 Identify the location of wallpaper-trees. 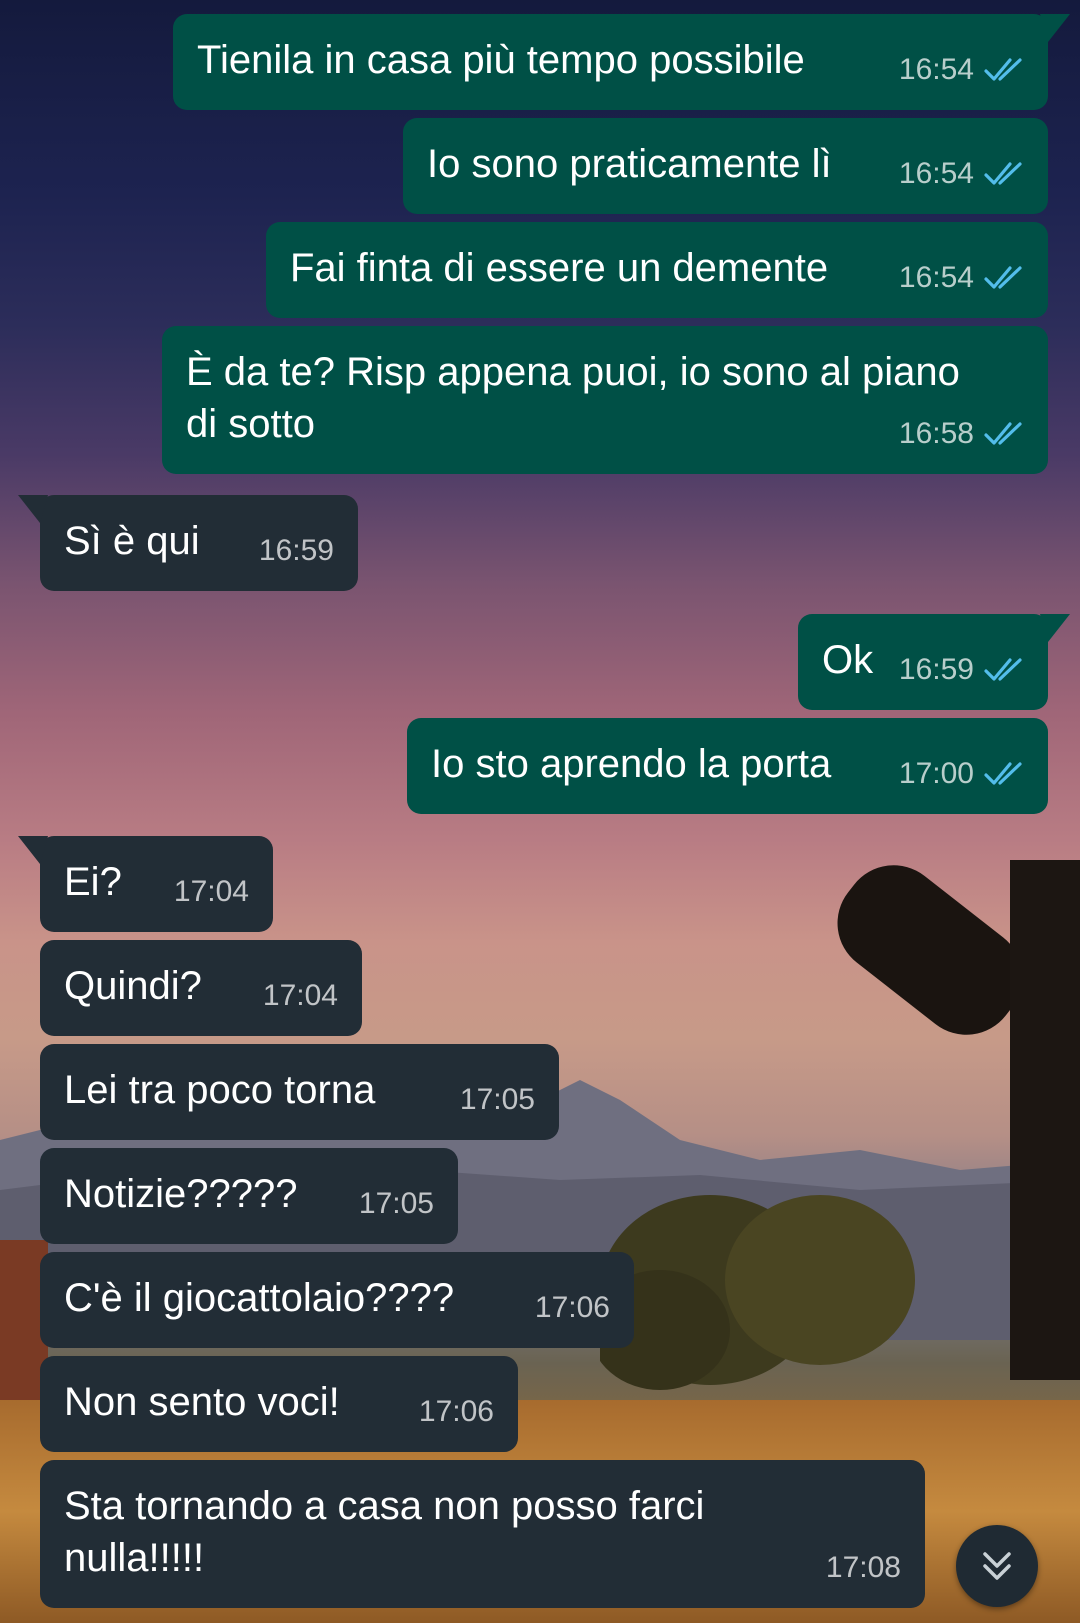
(757, 1292).